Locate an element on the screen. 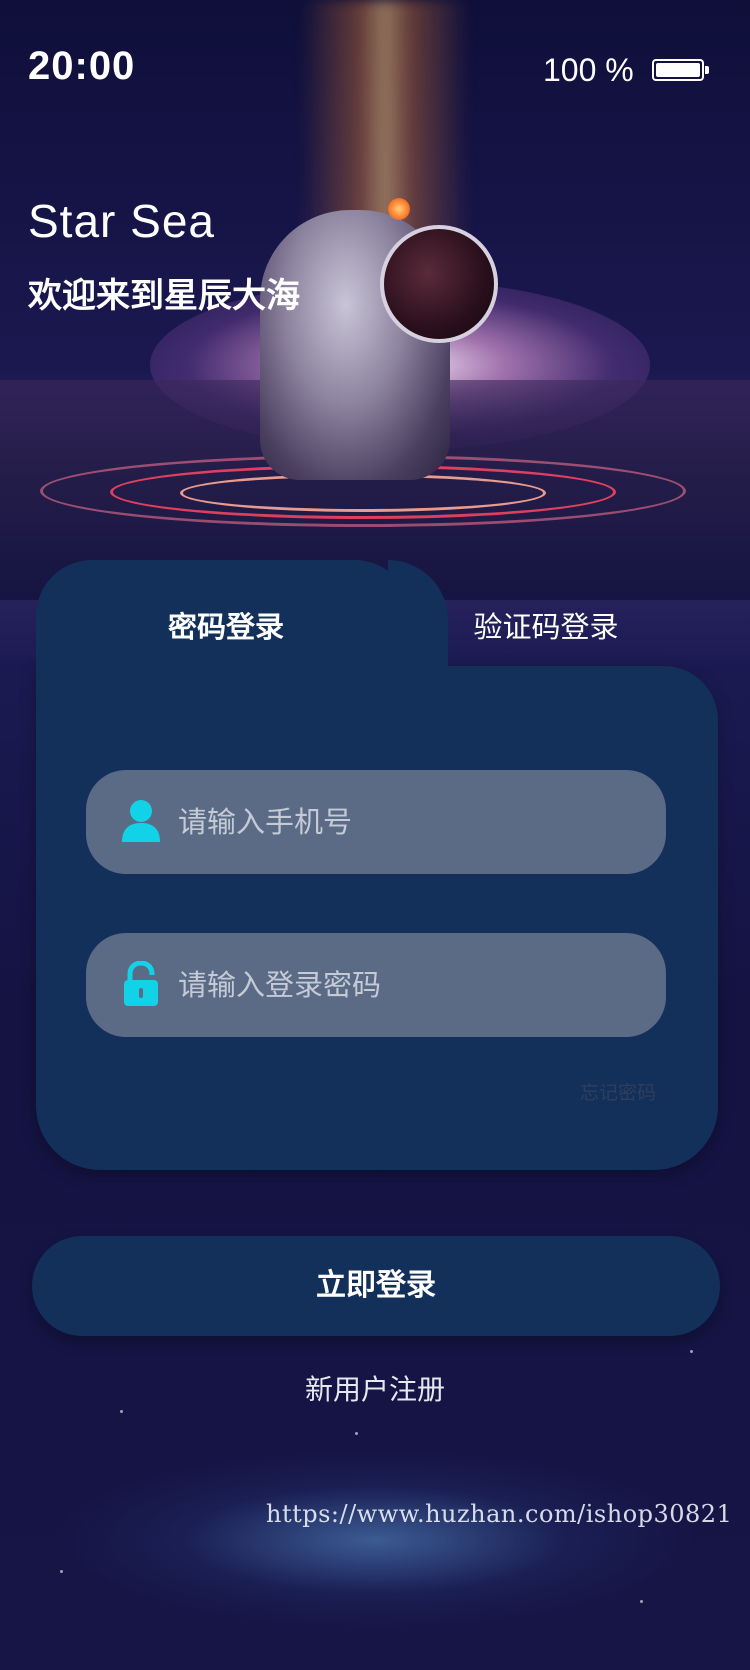 This screenshot has height=1670, width=750. phone-field is located at coordinates (376, 822).